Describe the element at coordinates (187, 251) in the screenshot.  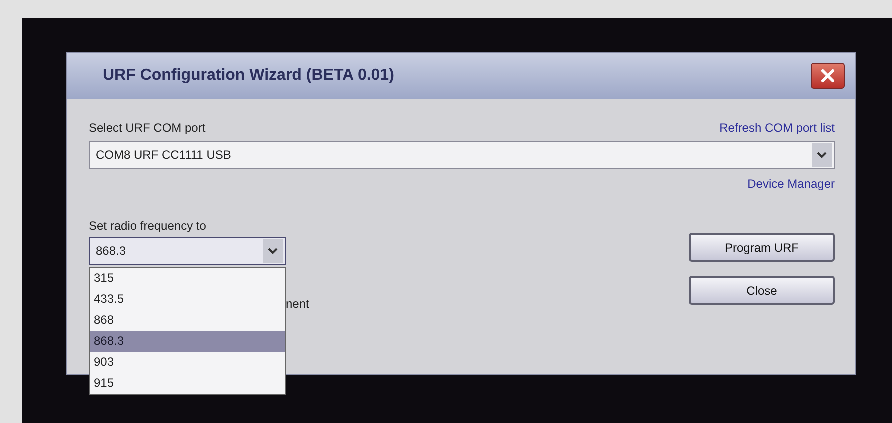
I see `frequency-dropdown: 868.3` at that location.